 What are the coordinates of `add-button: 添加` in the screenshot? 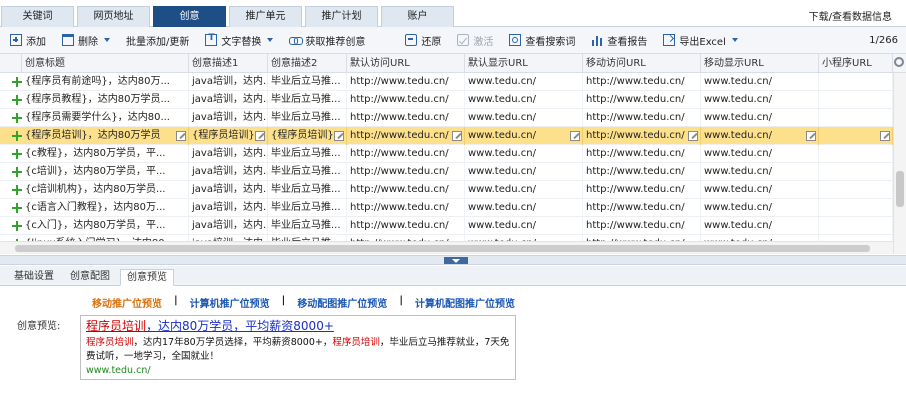 It's located at (26, 40).